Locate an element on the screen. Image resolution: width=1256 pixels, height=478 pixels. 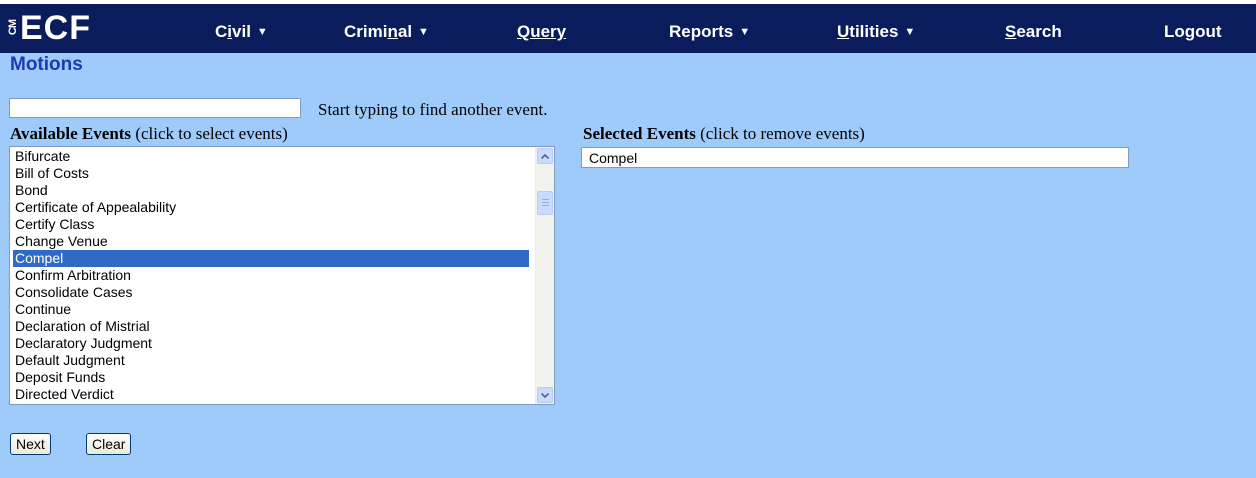
nav-reports-label: Reports is located at coordinates (701, 31).